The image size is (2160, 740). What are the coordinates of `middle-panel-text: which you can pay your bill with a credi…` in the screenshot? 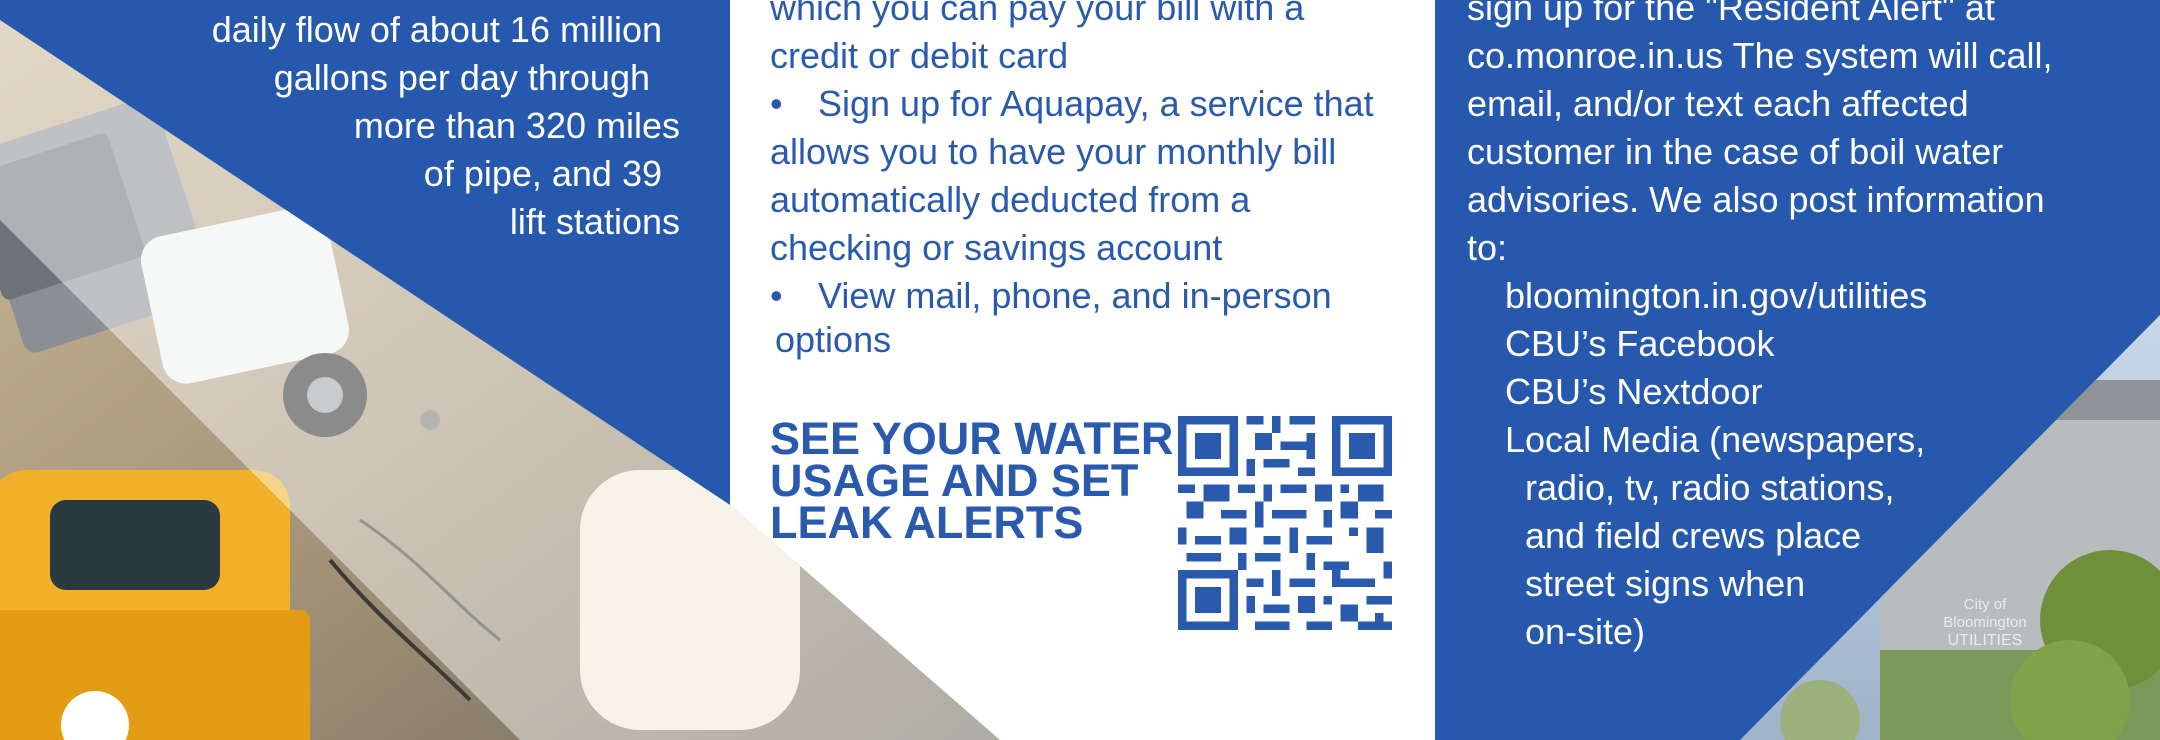 It's located at (1090, 182).